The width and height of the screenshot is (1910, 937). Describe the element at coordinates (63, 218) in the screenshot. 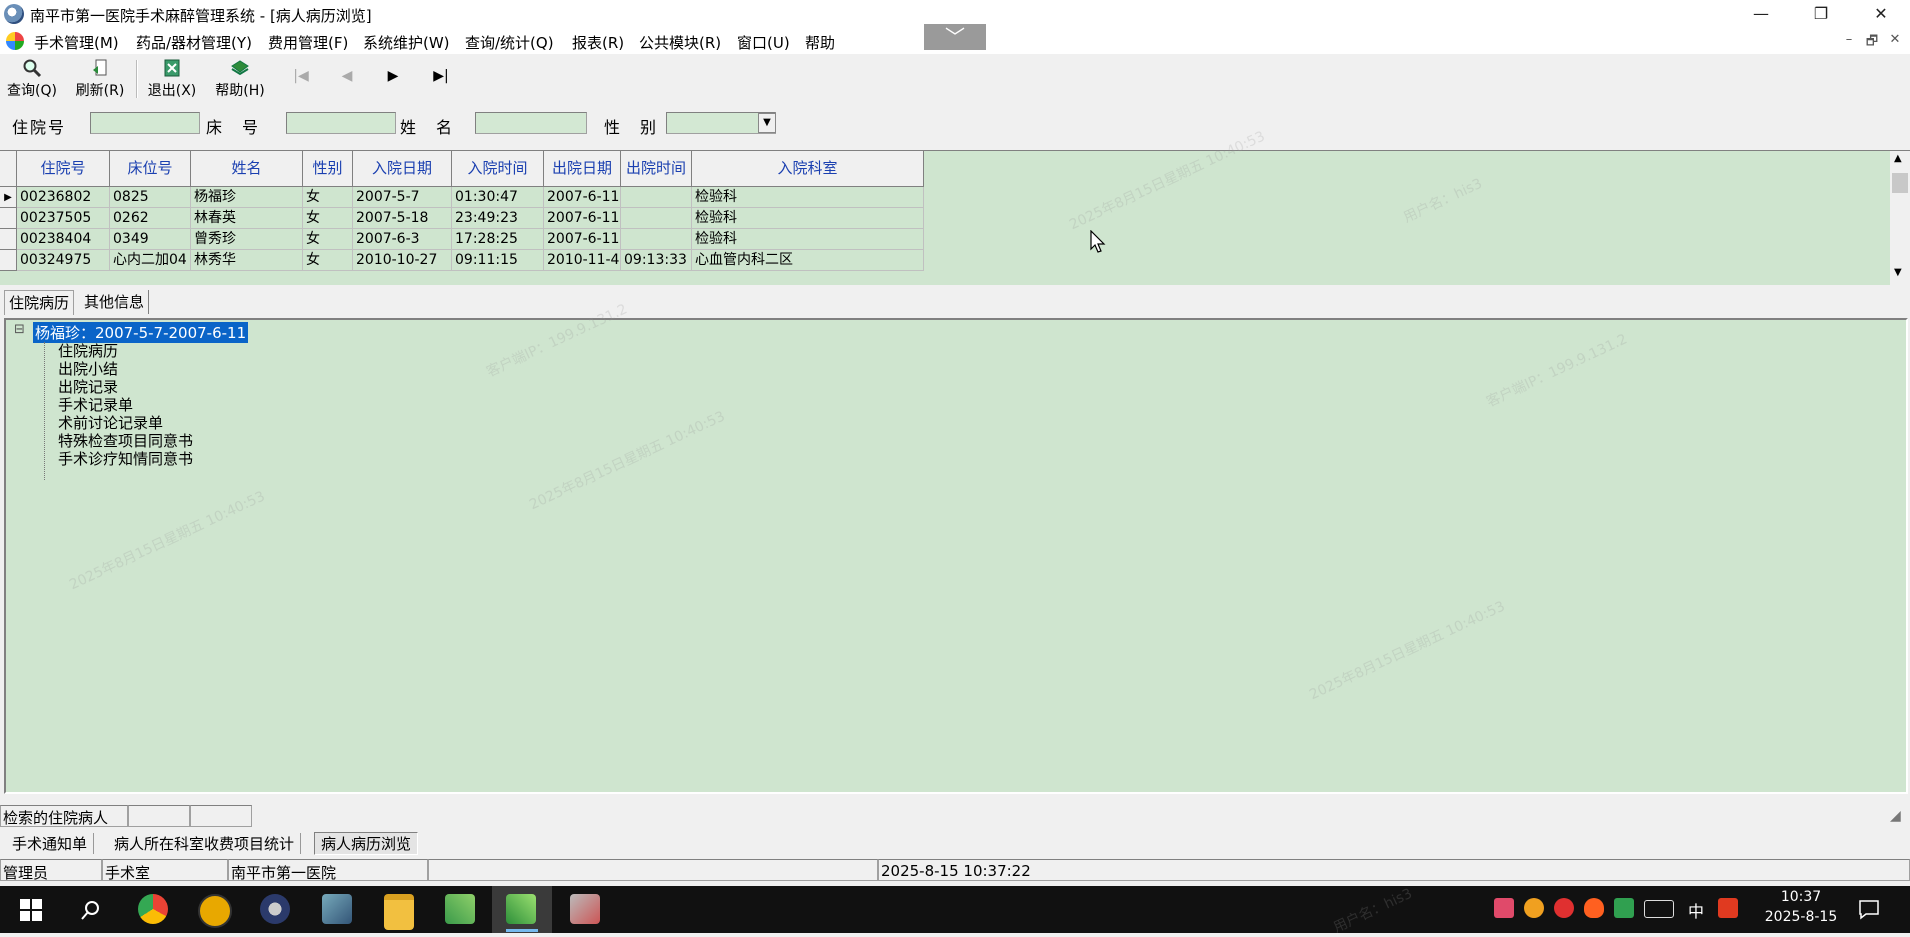

I see `cell: 00237505` at that location.